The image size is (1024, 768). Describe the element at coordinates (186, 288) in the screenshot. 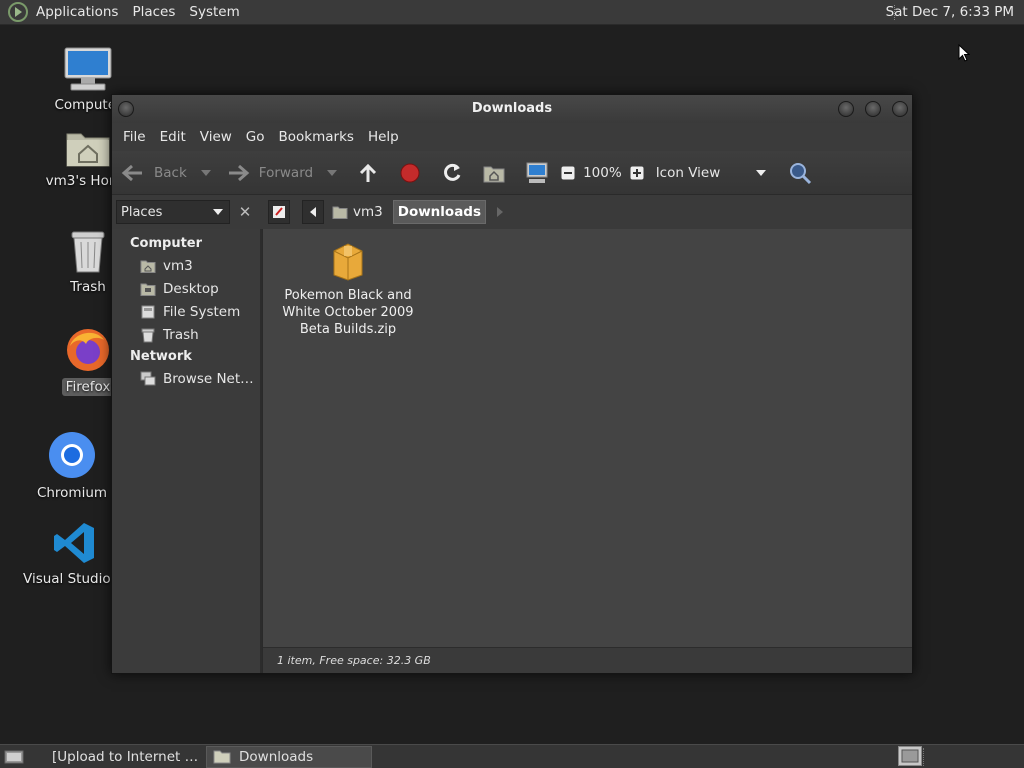

I see `sidebar-item-desktop: Desktop` at that location.